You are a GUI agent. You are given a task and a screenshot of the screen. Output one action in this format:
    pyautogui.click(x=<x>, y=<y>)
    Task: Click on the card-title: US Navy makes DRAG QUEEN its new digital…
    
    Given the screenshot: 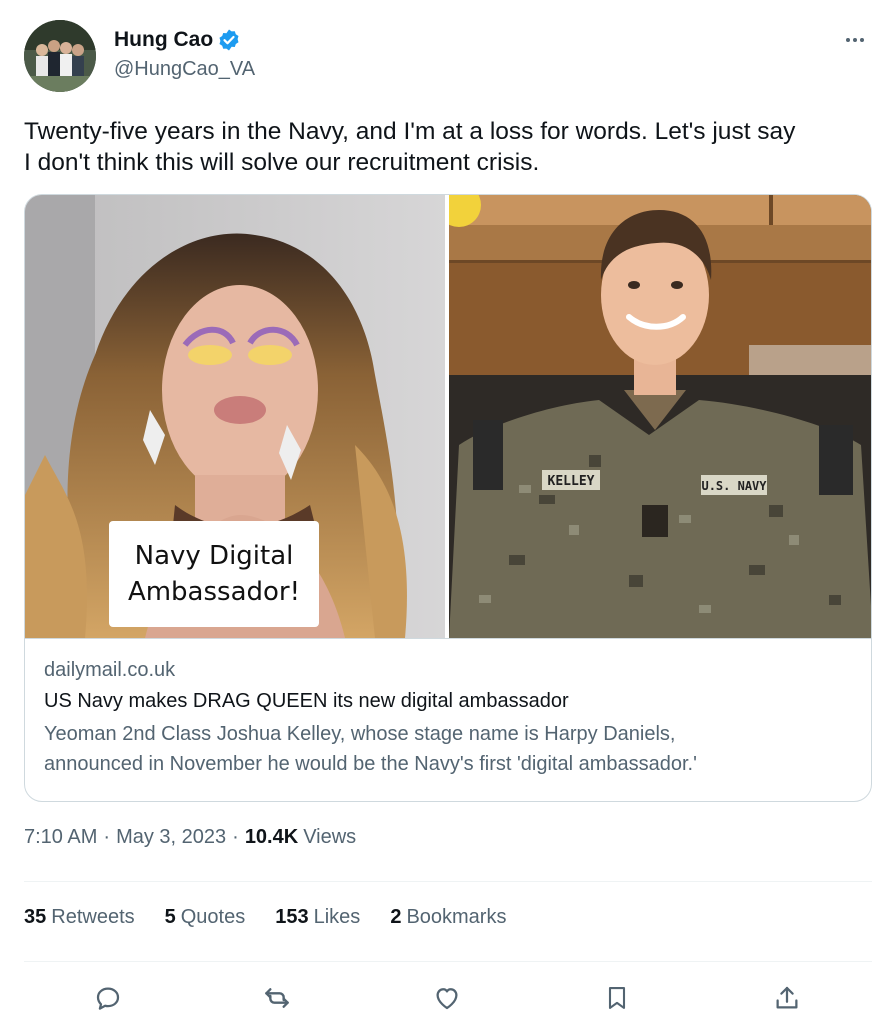 What is the action you would take?
    pyautogui.click(x=306, y=701)
    